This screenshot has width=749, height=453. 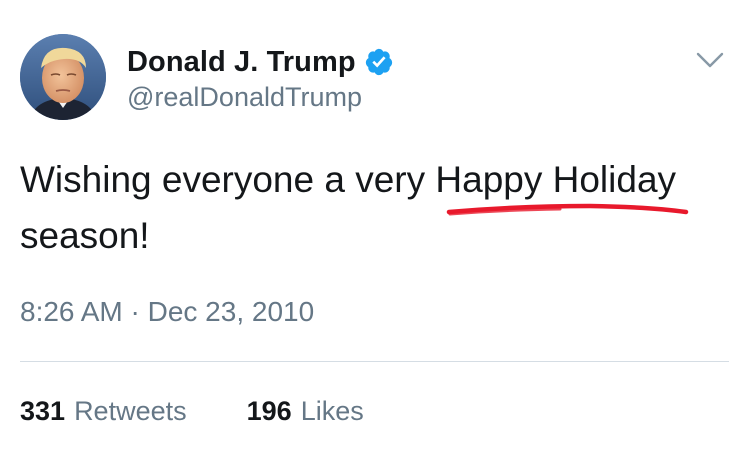 I want to click on likes-stat: 196 Likes, so click(x=305, y=411).